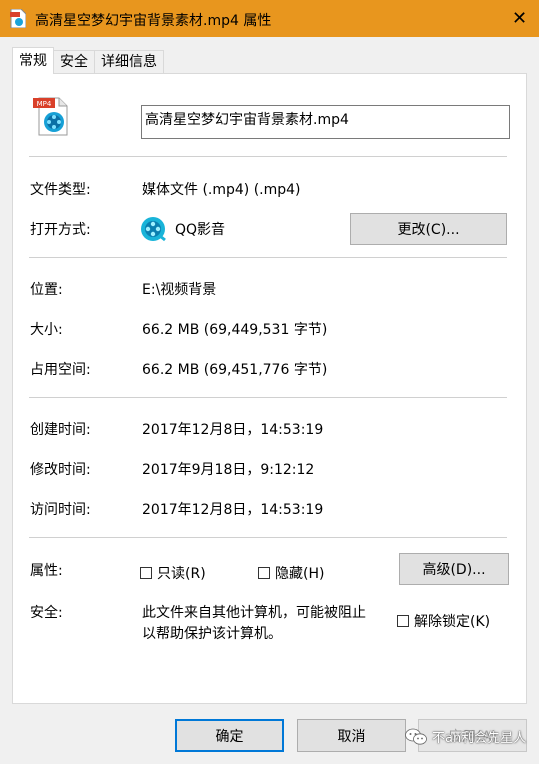  I want to click on unblock-checkbox-box, so click(403, 621).